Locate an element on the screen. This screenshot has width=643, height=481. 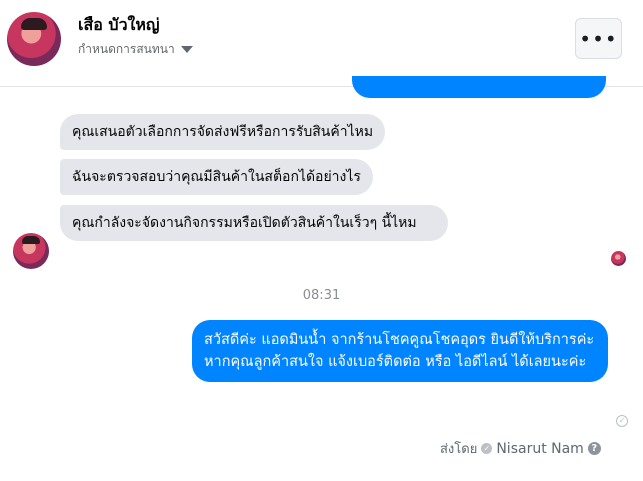
verified-check-icon: ✓ is located at coordinates (487, 448).